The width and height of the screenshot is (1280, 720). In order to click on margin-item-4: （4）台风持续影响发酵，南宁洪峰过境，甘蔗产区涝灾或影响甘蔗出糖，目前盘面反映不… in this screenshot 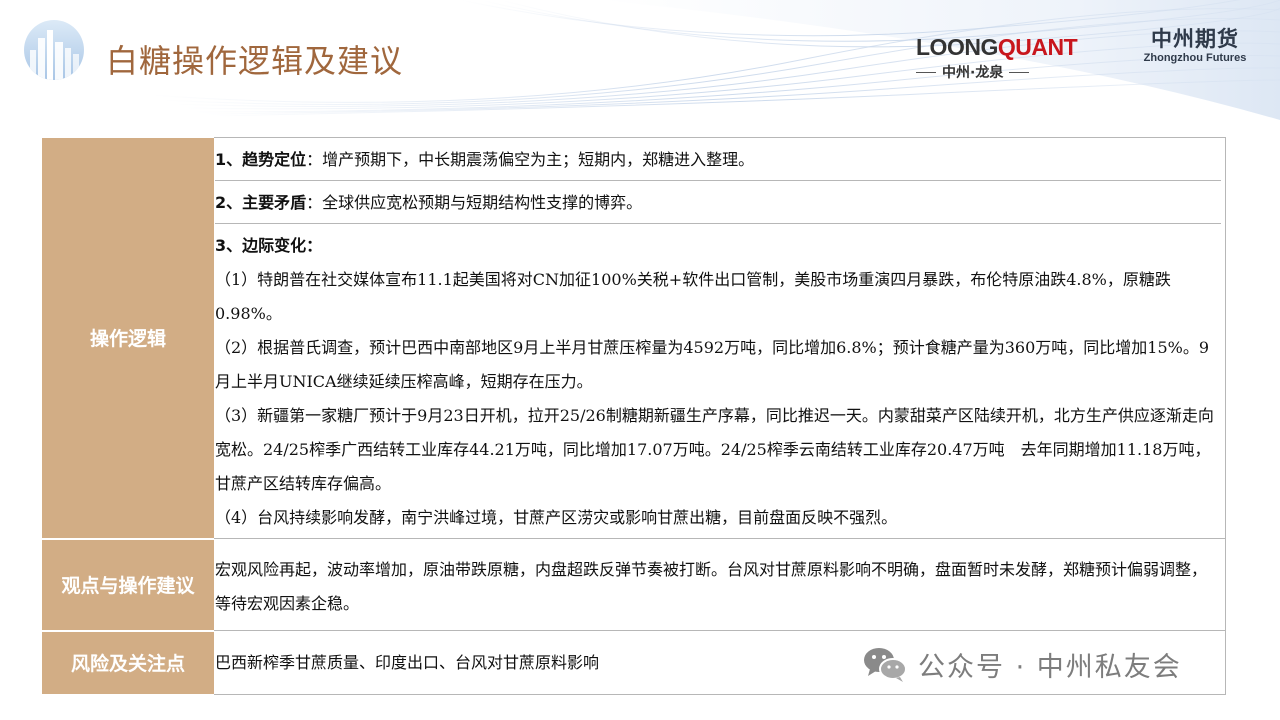, I will do `click(556, 517)`.